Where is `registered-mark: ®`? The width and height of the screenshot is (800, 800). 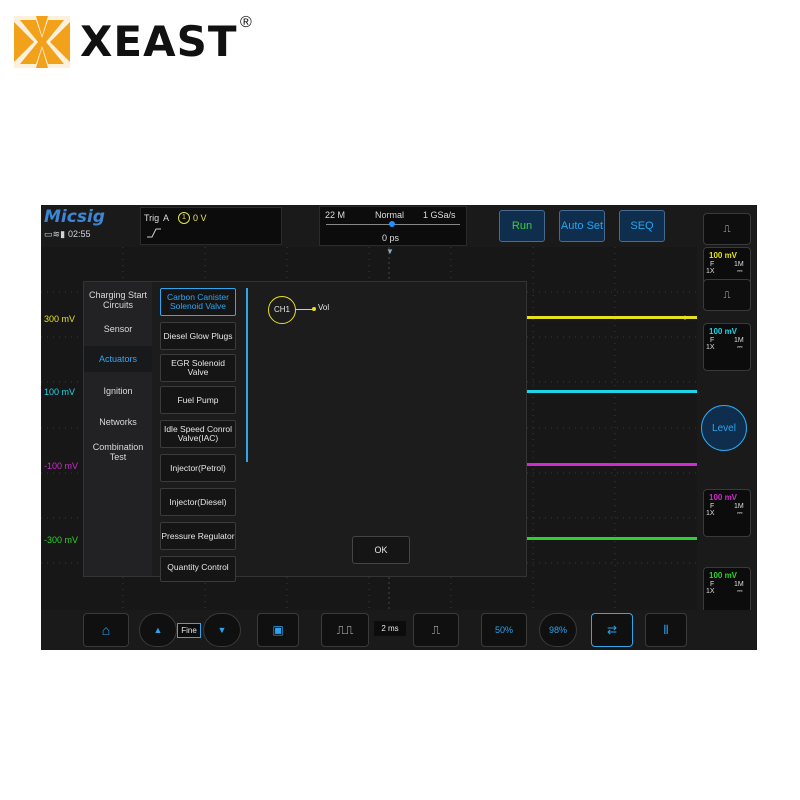
registered-mark: ® is located at coordinates (246, 22).